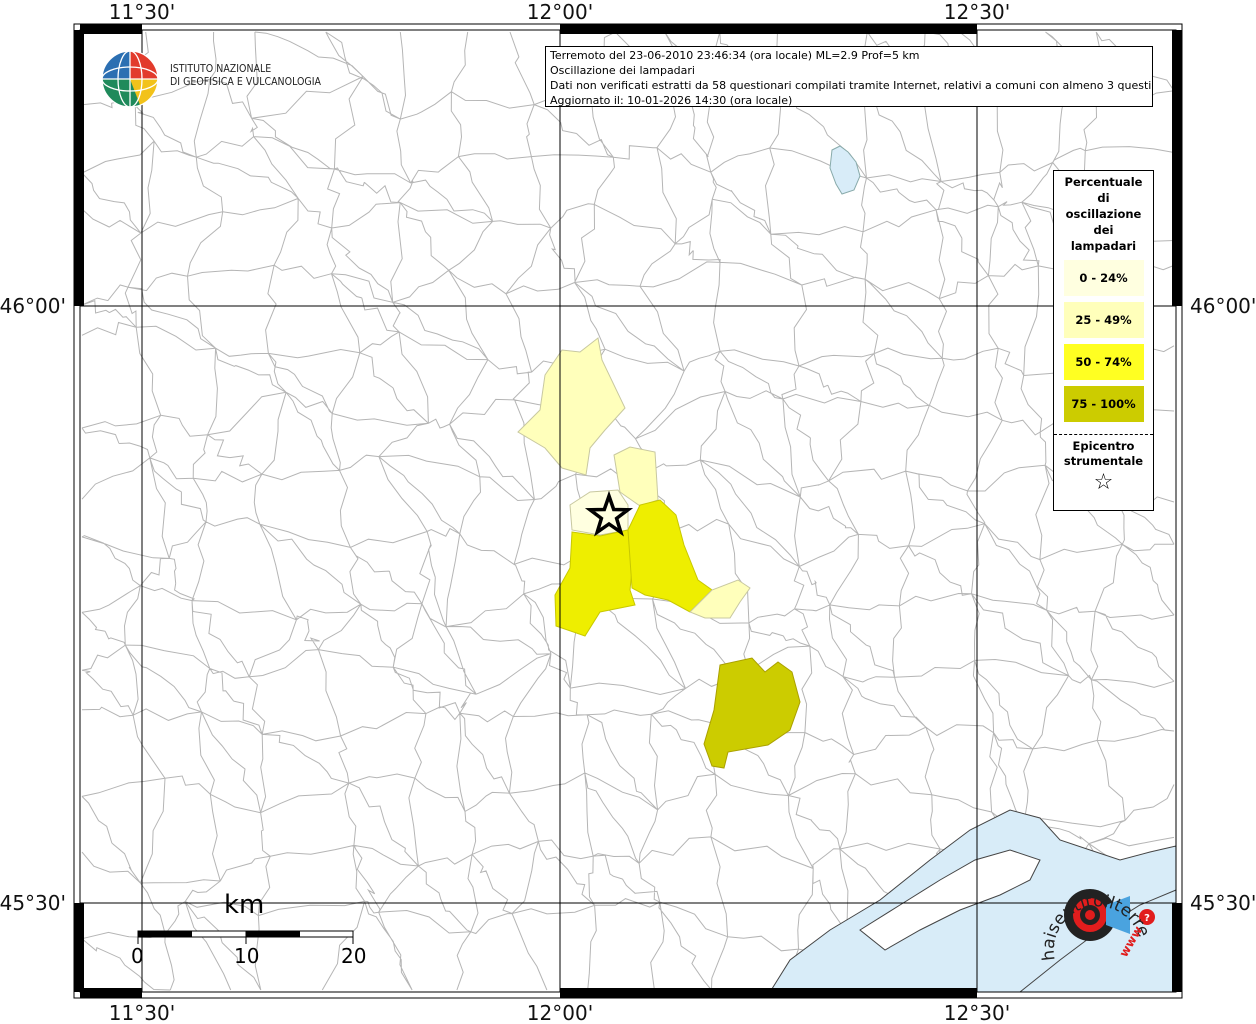 Image resolution: width=1256 pixels, height=1024 pixels. What do you see at coordinates (142, 12) in the screenshot?
I see `lon-label-top-1130: 11°30'` at bounding box center [142, 12].